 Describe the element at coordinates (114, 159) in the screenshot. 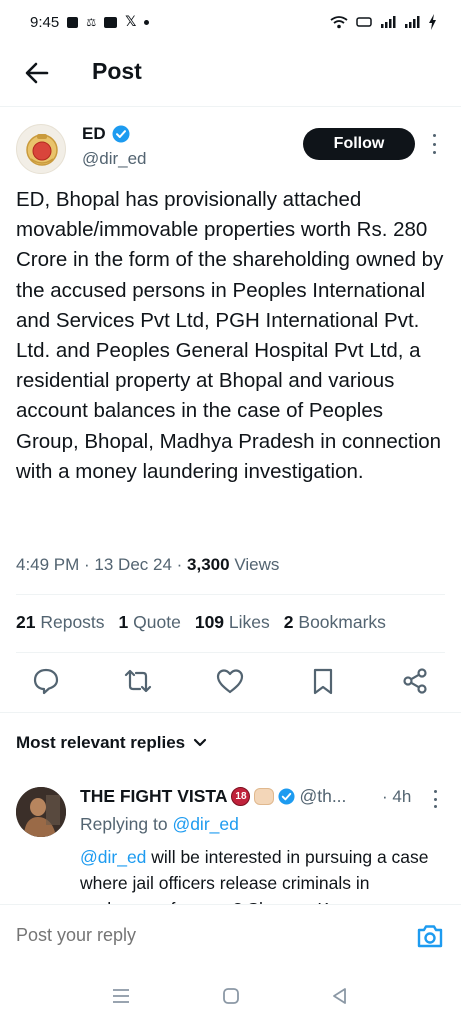

I see `author-handle: @dir_ed` at that location.